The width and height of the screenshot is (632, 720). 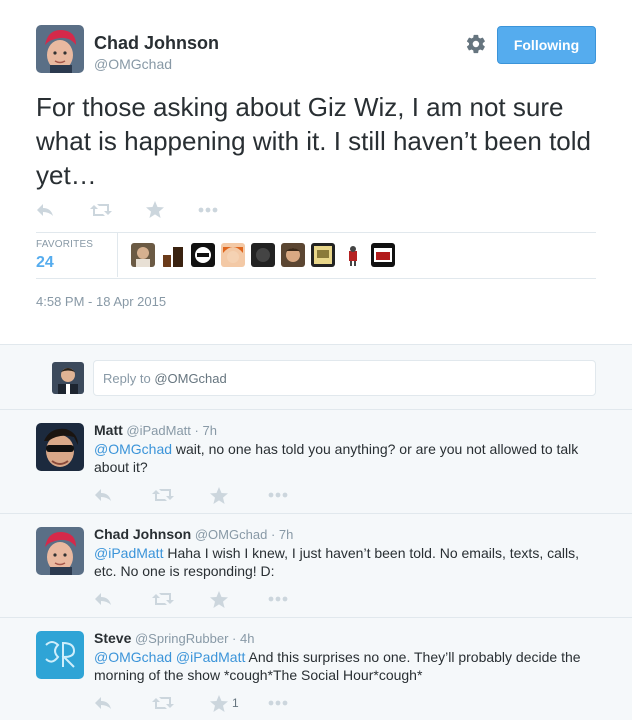 I want to click on following-button: Following, so click(x=546, y=45).